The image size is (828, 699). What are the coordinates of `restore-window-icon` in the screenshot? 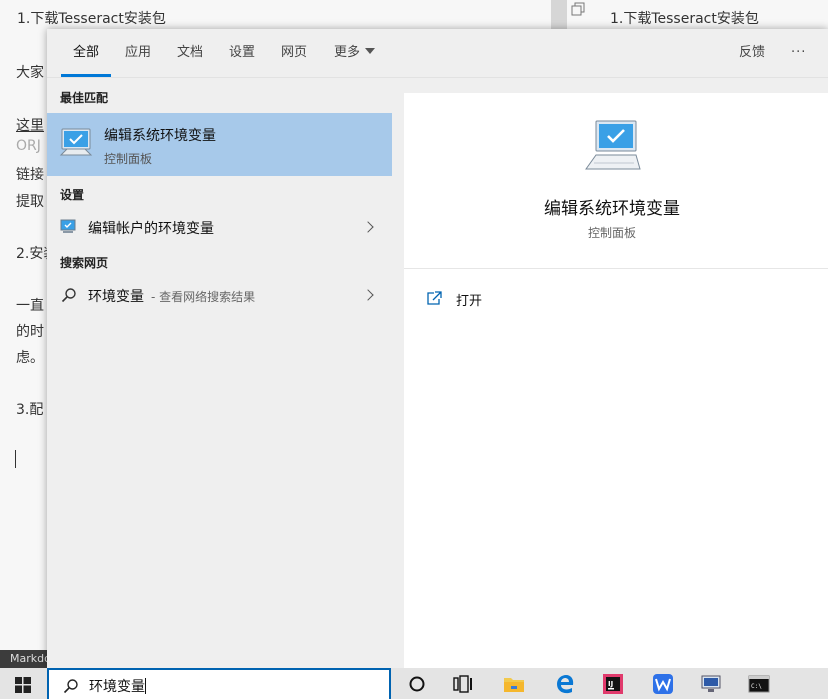 It's located at (578, 9).